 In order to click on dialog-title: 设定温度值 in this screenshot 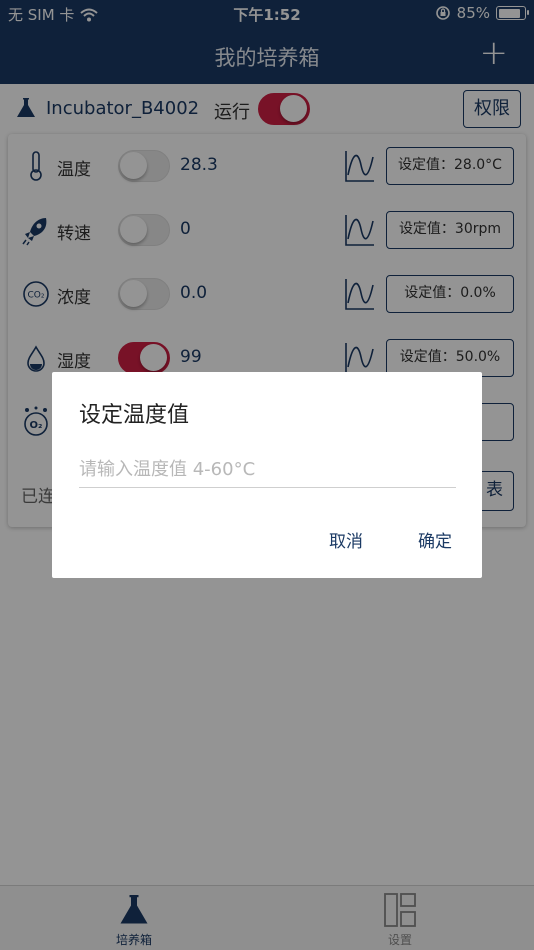, I will do `click(134, 415)`.